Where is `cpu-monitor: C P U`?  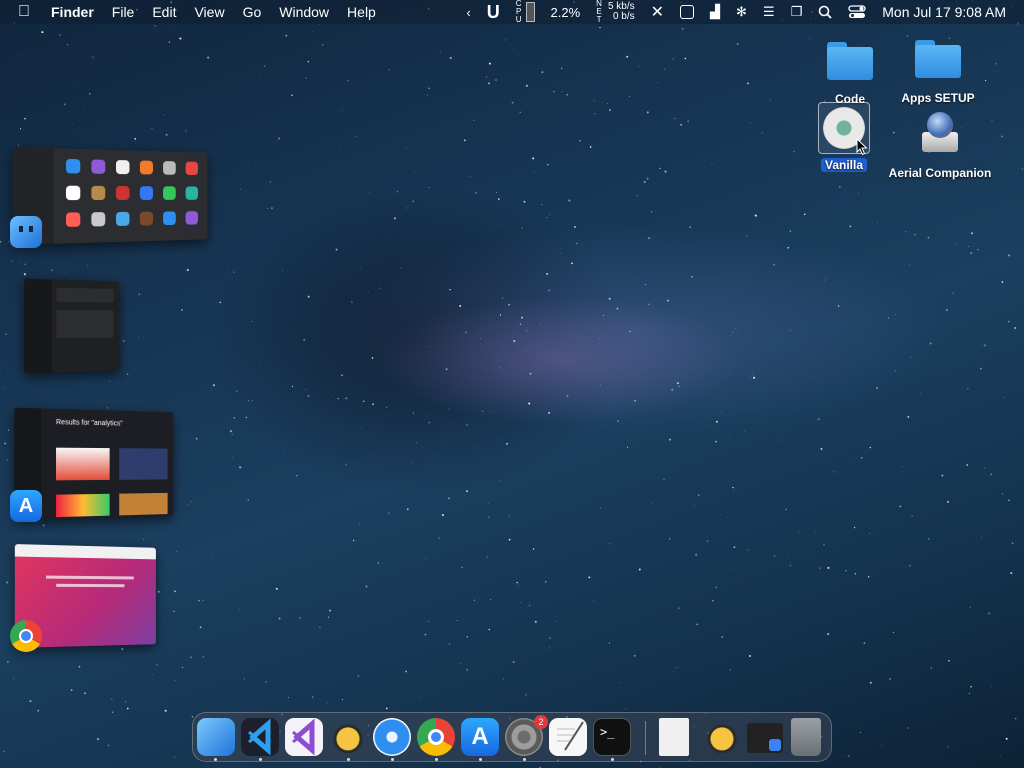 cpu-monitor: C P U is located at coordinates (525, 12).